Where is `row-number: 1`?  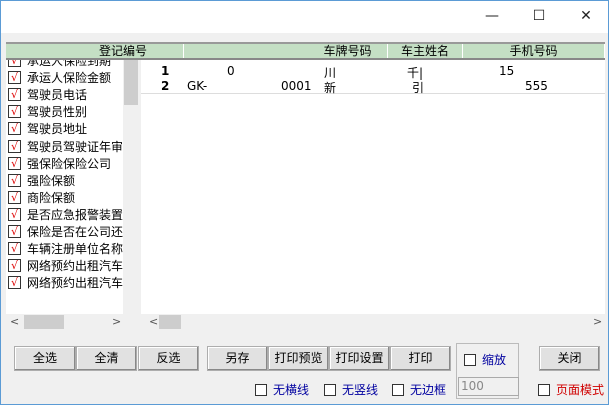 row-number: 1 is located at coordinates (165, 71).